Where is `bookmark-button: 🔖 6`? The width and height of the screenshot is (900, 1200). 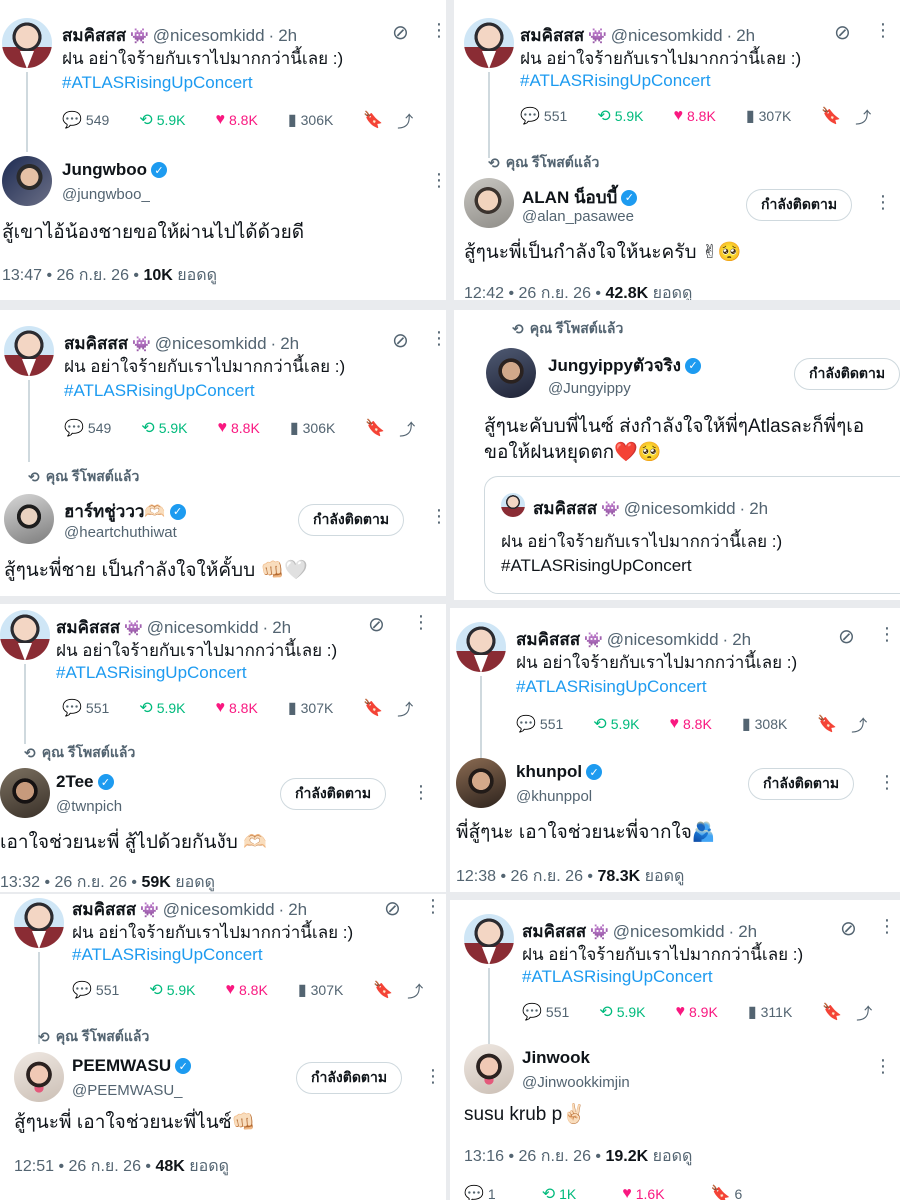 bookmark-button: 🔖 6 is located at coordinates (727, 1192).